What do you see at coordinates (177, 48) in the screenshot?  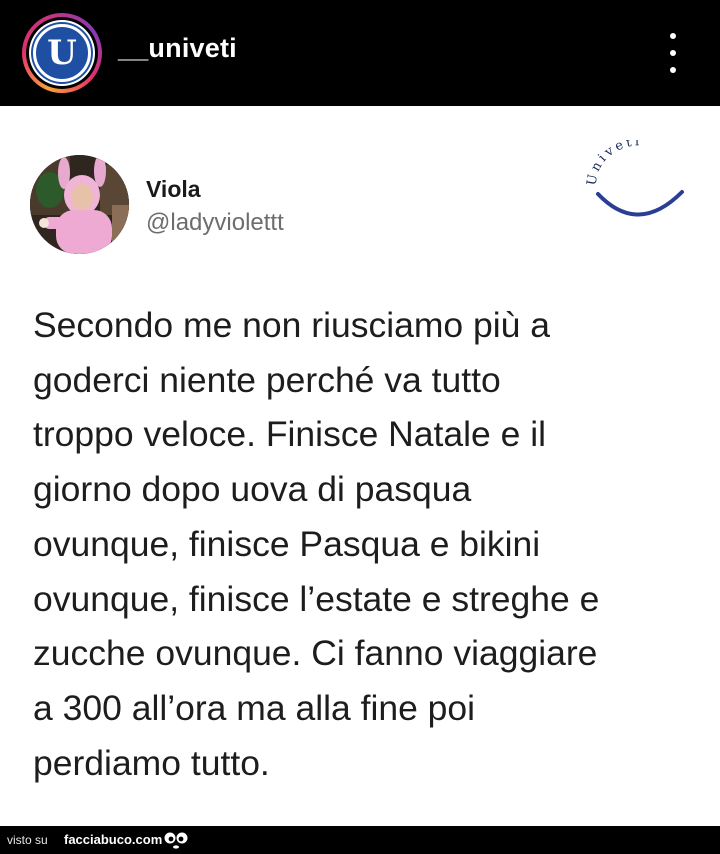 I see `profile-username: __univeti` at bounding box center [177, 48].